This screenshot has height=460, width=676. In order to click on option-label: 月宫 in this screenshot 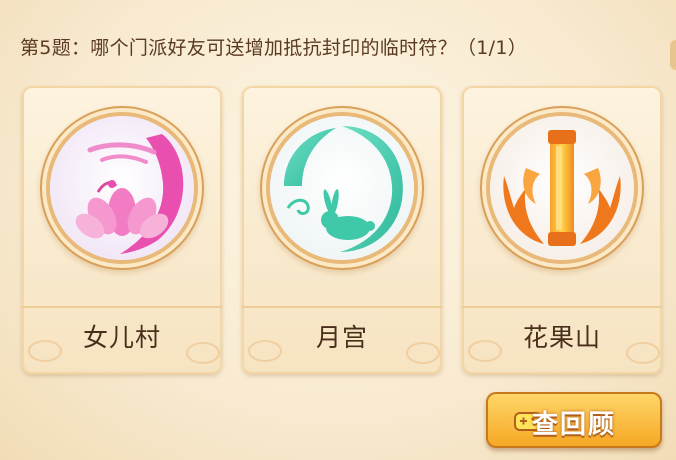, I will do `click(341, 337)`.